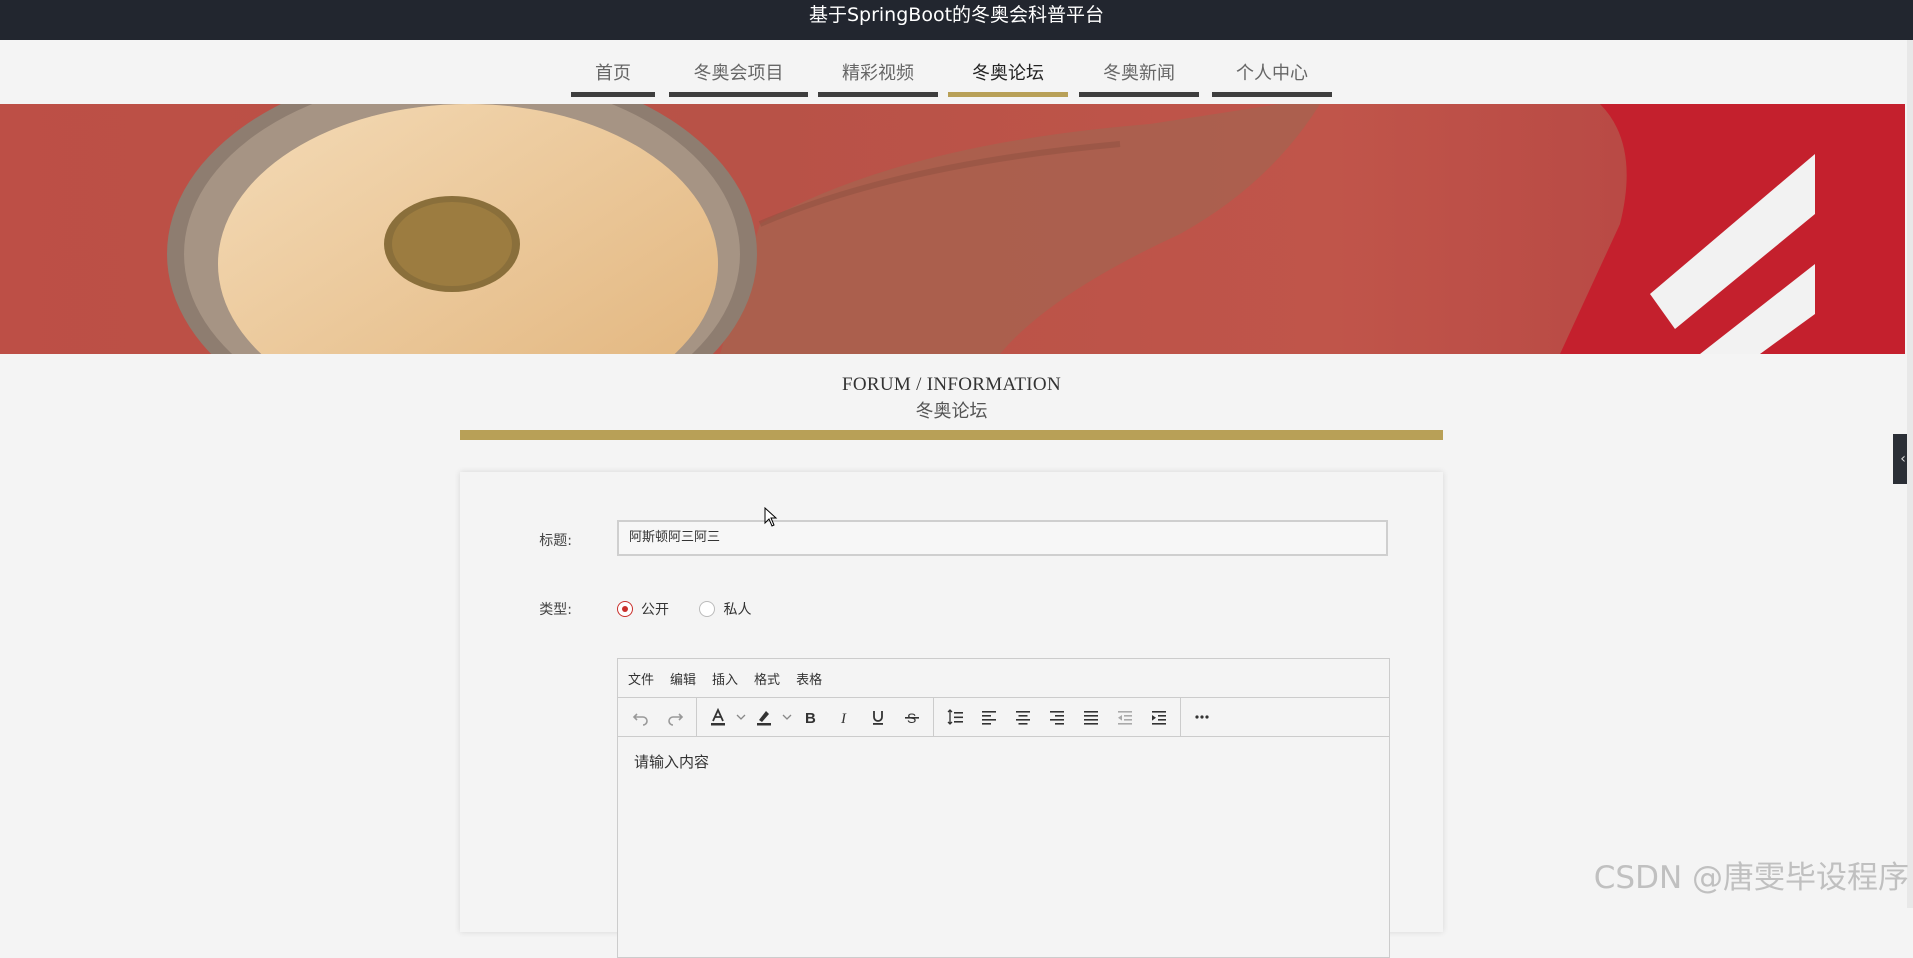 This screenshot has height=958, width=1913. I want to click on nav-item-profile: 个人中心, so click(1272, 76).